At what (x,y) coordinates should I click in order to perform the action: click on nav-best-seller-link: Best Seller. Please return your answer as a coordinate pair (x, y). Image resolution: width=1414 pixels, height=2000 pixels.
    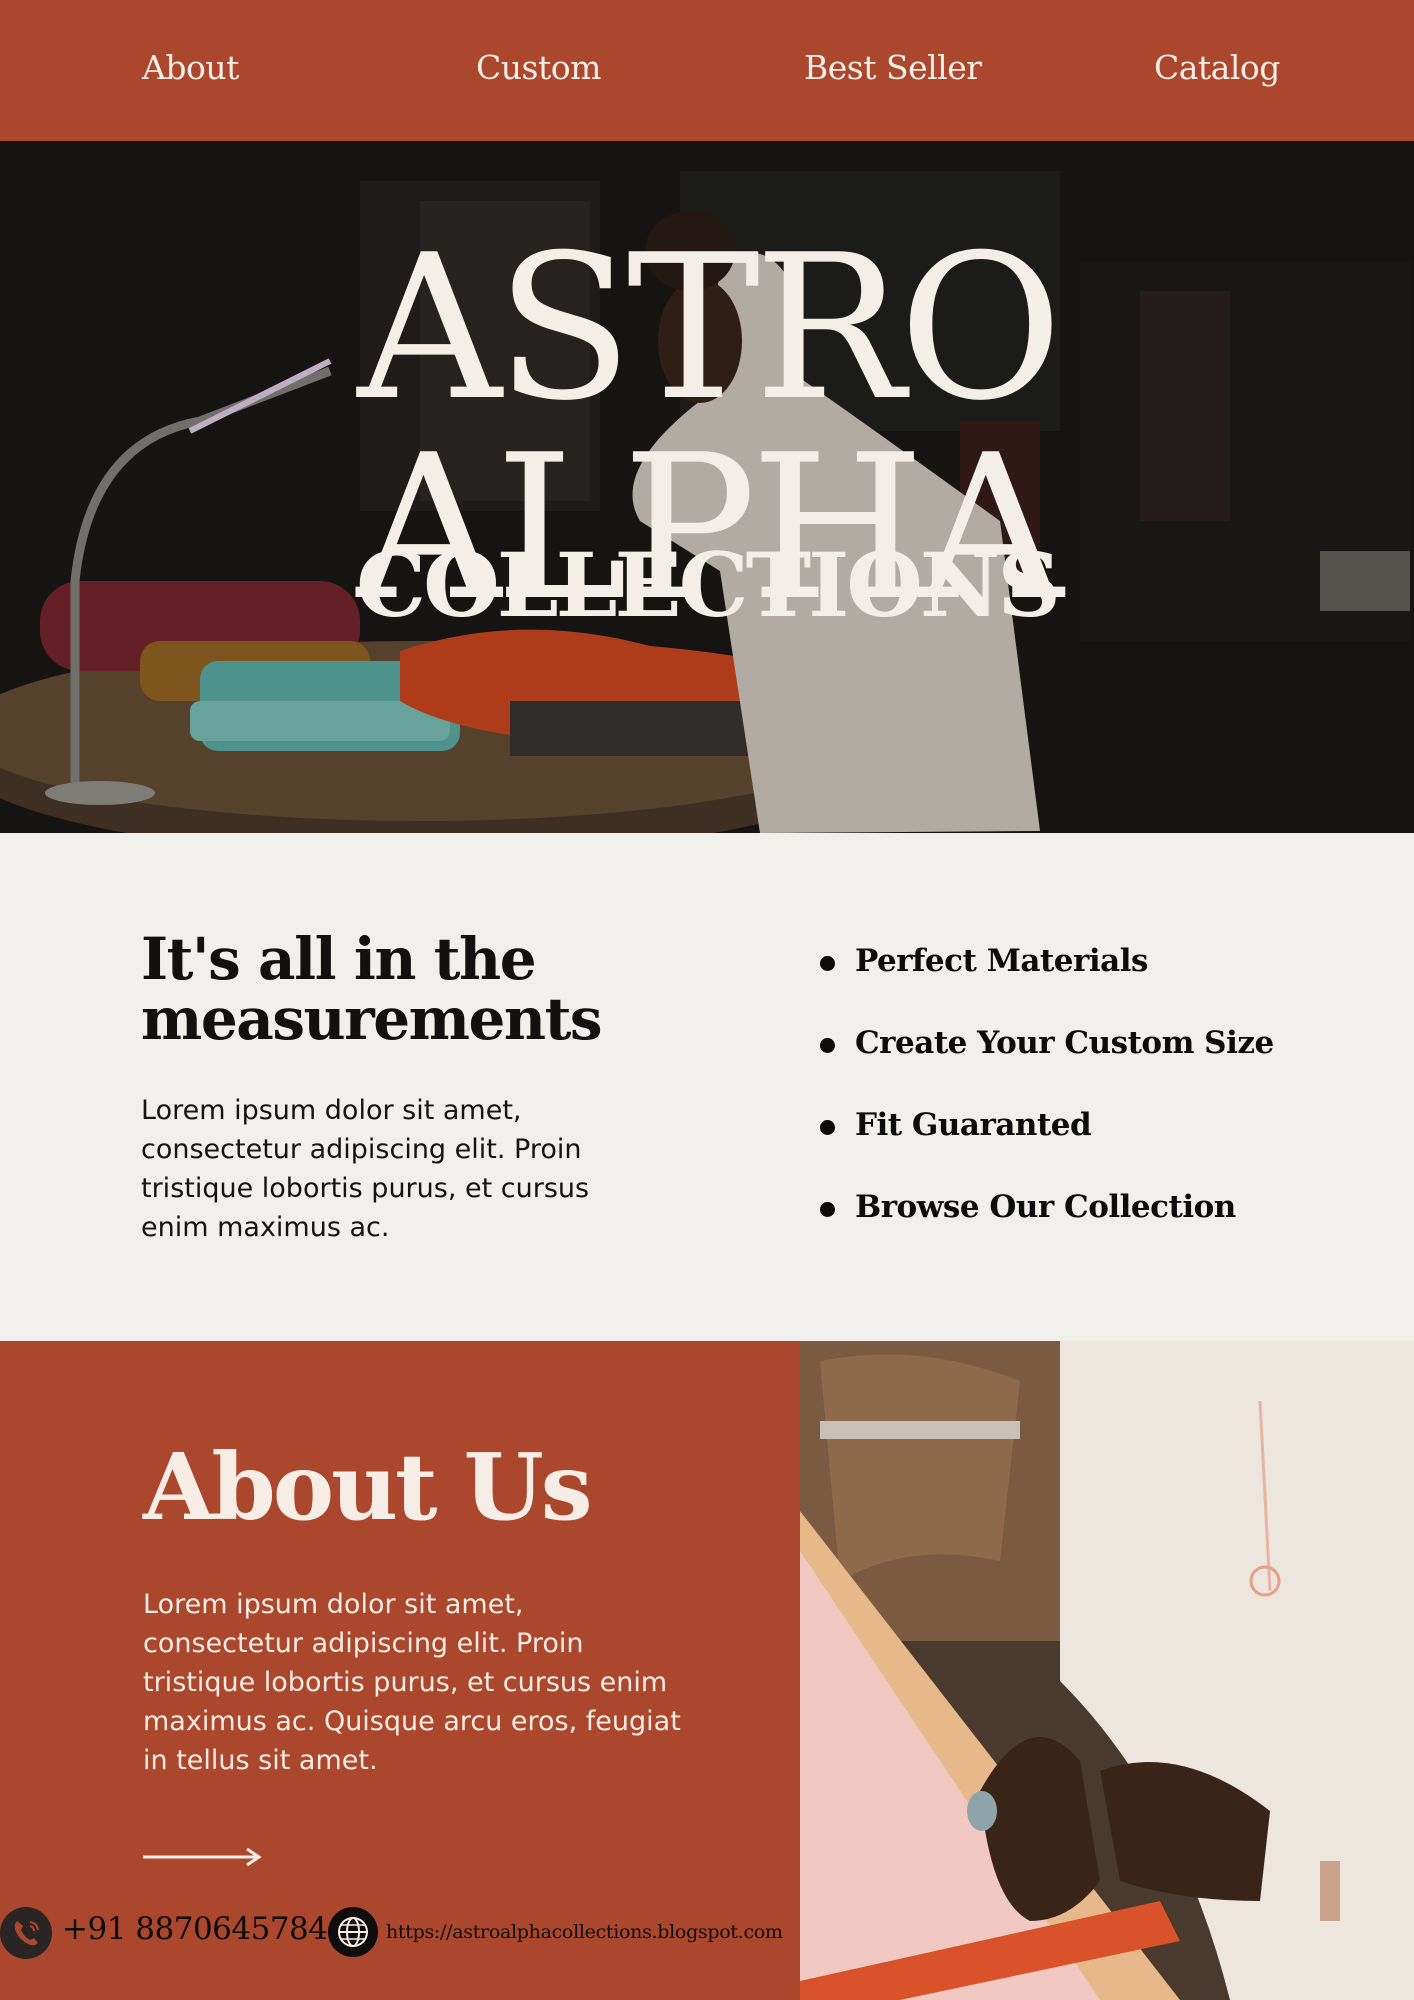
    Looking at the image, I should click on (893, 67).